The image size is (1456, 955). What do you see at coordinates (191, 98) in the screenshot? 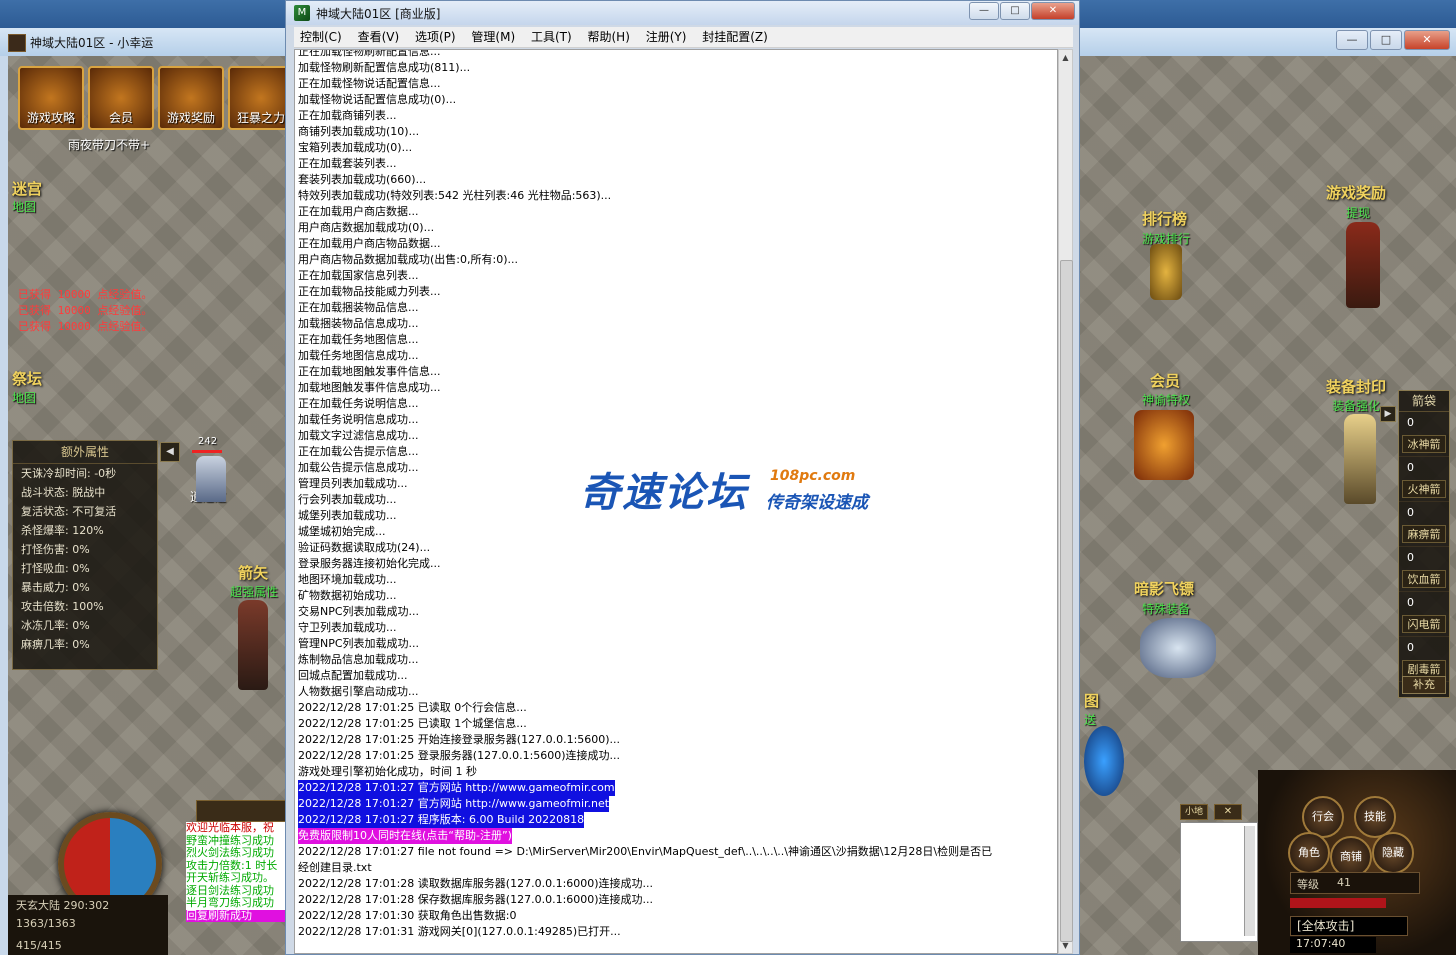
I see `reward-icon: 游戏奖励` at bounding box center [191, 98].